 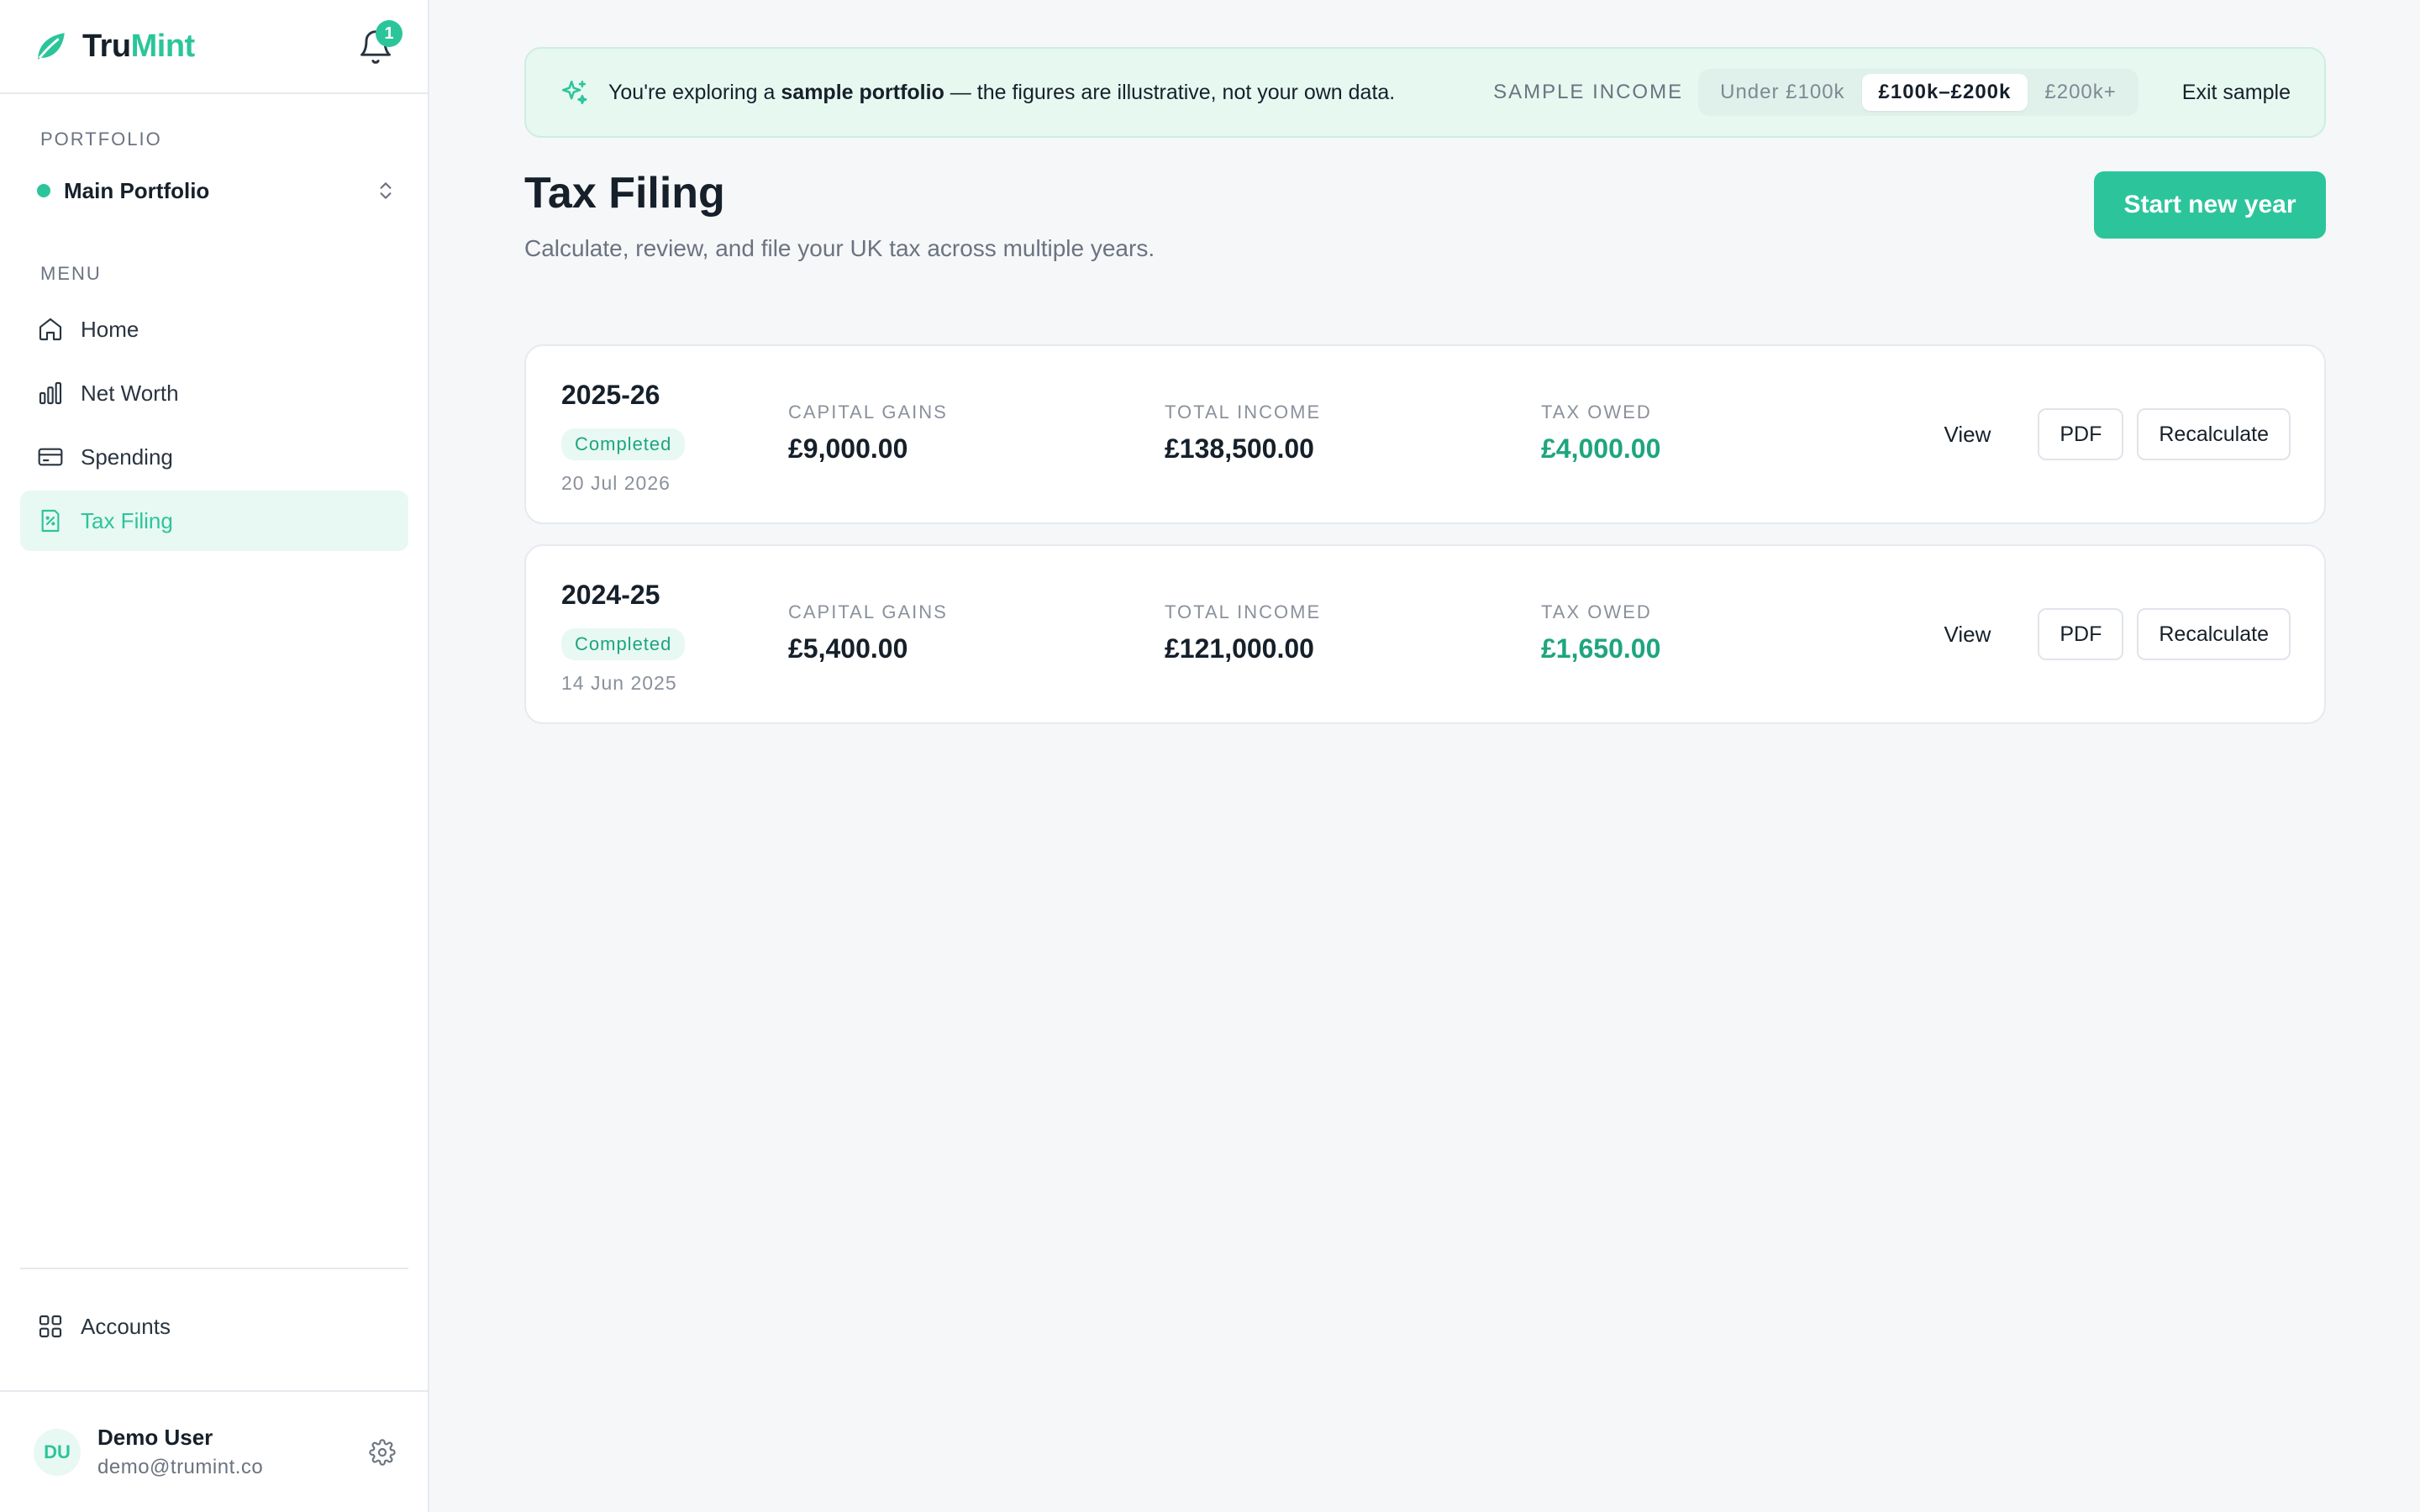 I want to click on receipt-icon, so click(x=51, y=521).